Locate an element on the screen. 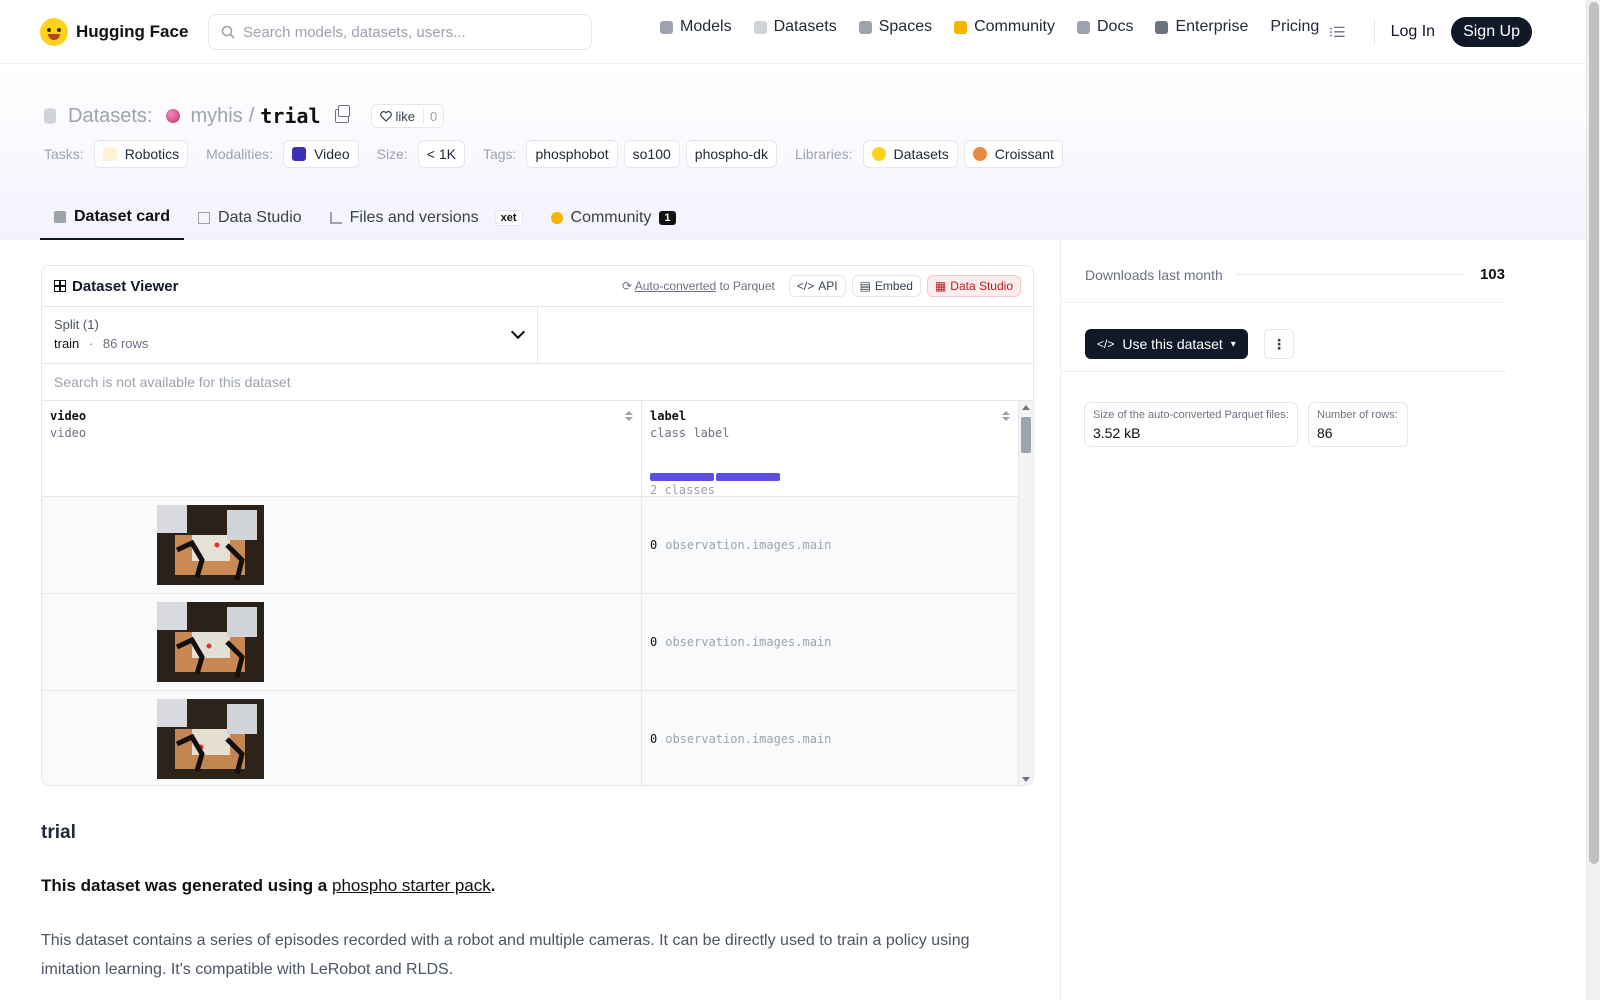 This screenshot has width=1600, height=1000. copy-icon is located at coordinates (342, 114).